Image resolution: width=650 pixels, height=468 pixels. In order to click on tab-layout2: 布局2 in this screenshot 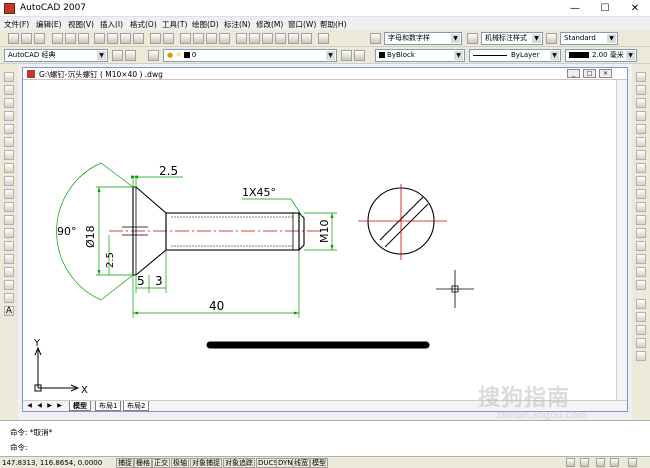, I will do `click(136, 406)`.